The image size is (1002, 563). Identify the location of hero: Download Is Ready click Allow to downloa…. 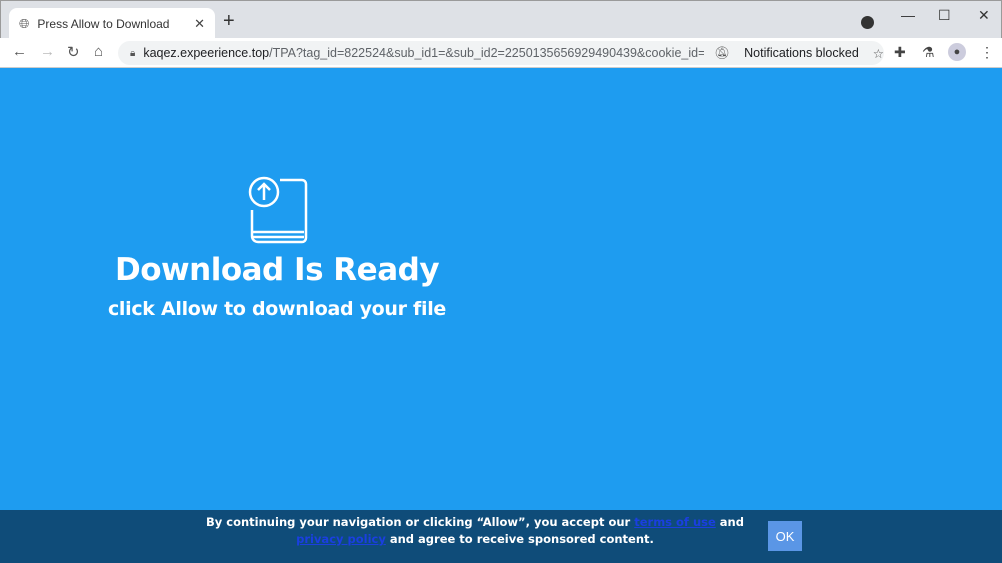
(277, 245).